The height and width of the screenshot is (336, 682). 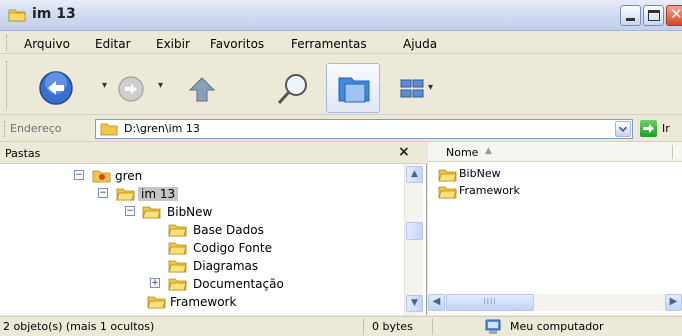 I want to click on address-input: D:\gren\im 13, so click(x=364, y=129).